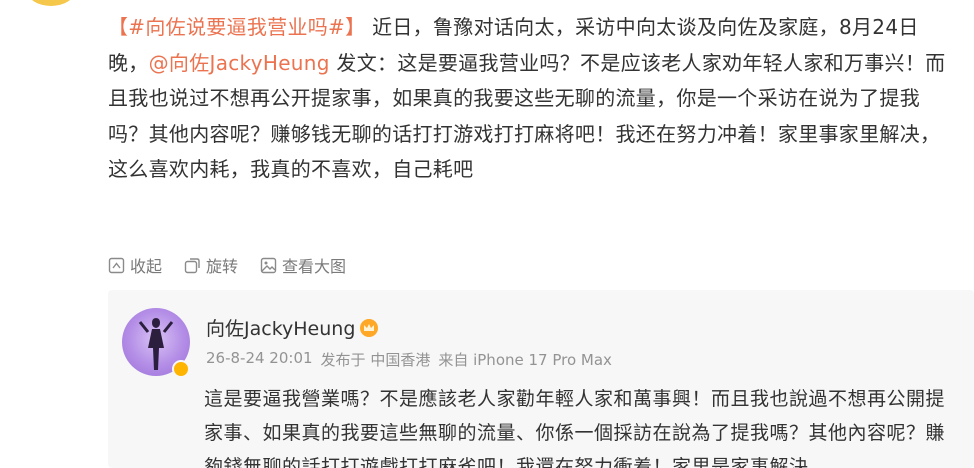  What do you see at coordinates (259, 358) in the screenshot?
I see `repost-time: 26-8-24 20:01` at bounding box center [259, 358].